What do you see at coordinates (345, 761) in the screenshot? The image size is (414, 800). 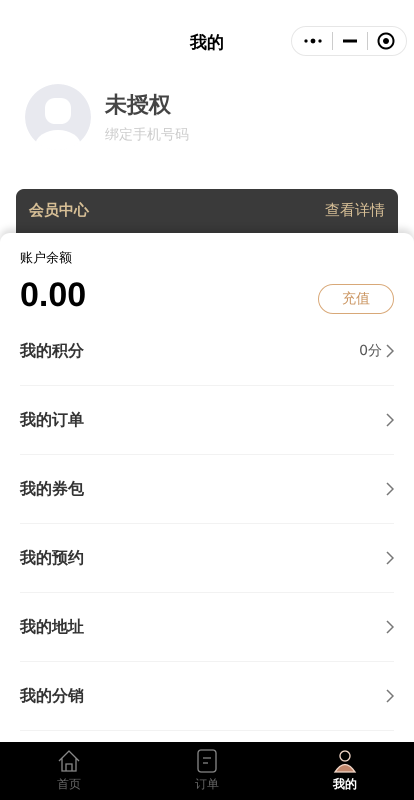 I see `person-icon` at bounding box center [345, 761].